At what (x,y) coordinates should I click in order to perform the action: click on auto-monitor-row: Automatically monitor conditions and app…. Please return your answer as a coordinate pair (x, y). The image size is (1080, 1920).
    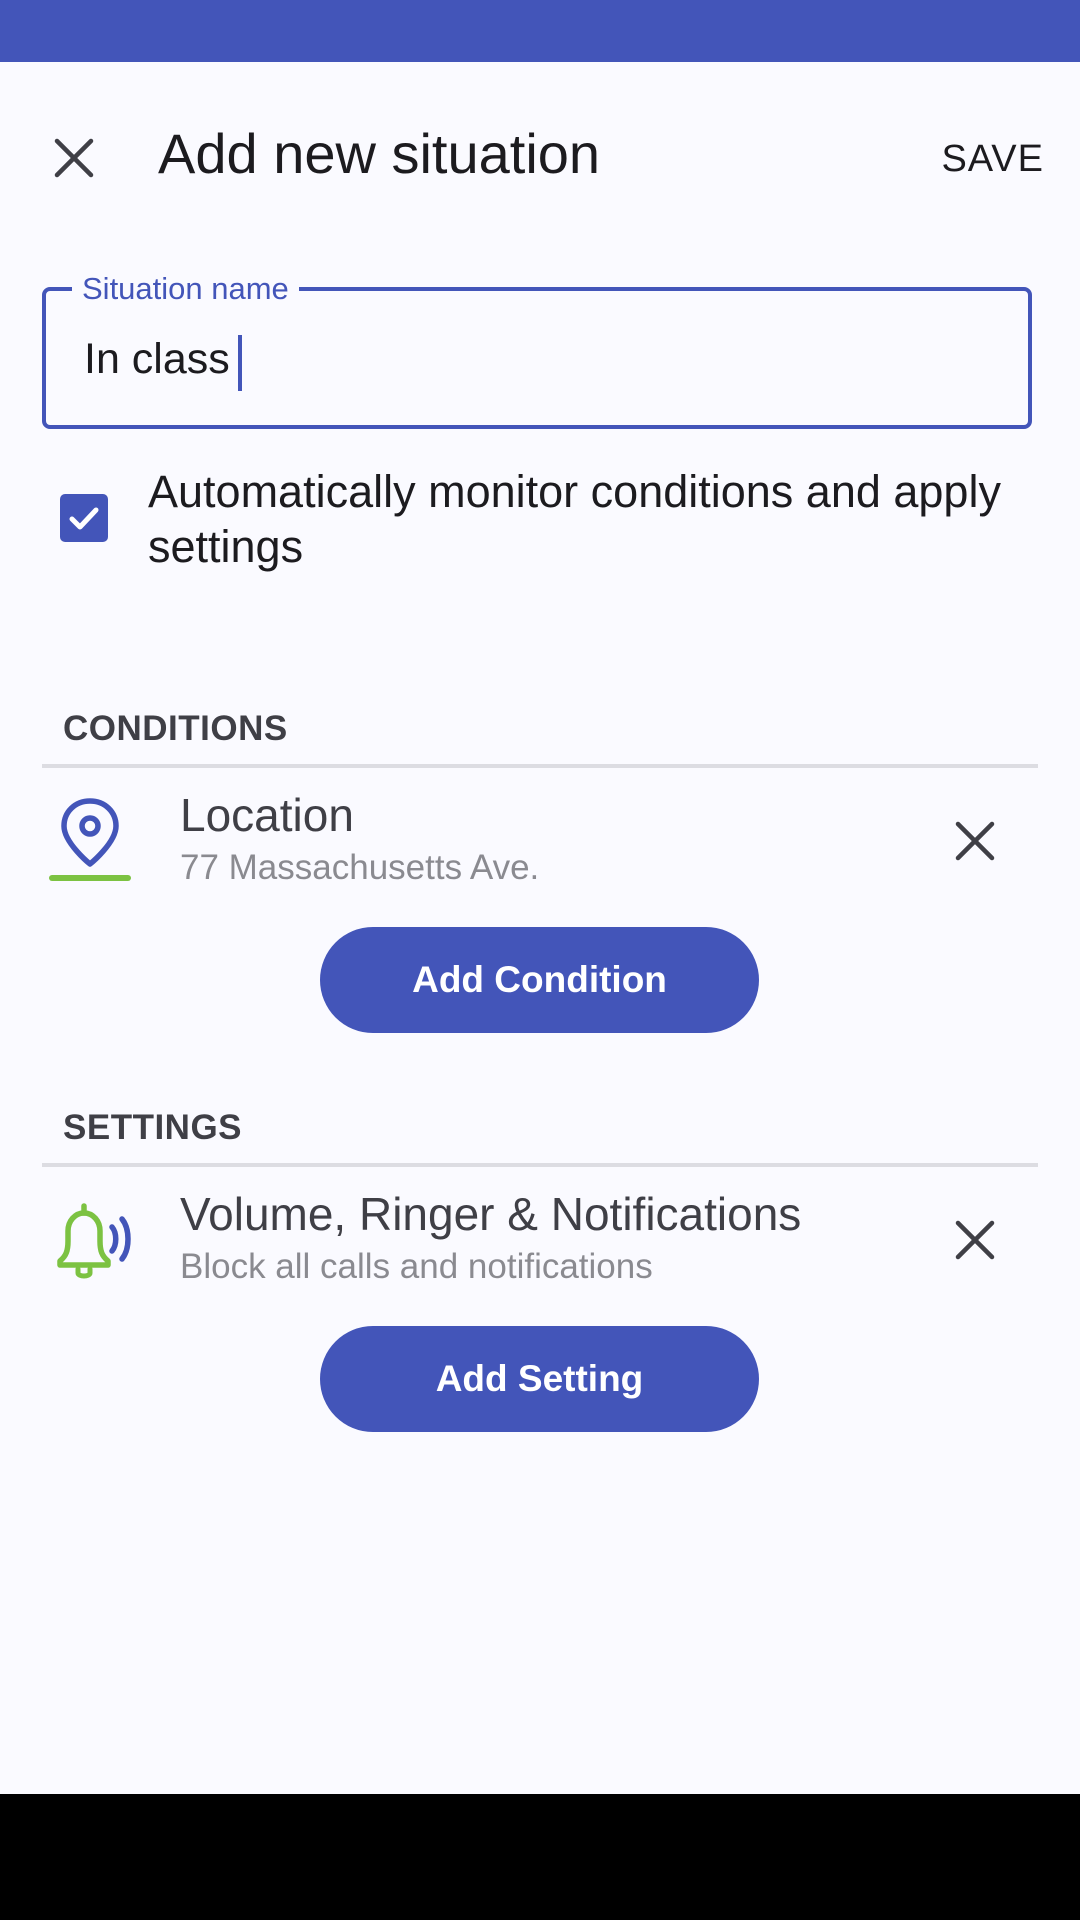
    Looking at the image, I should click on (540, 525).